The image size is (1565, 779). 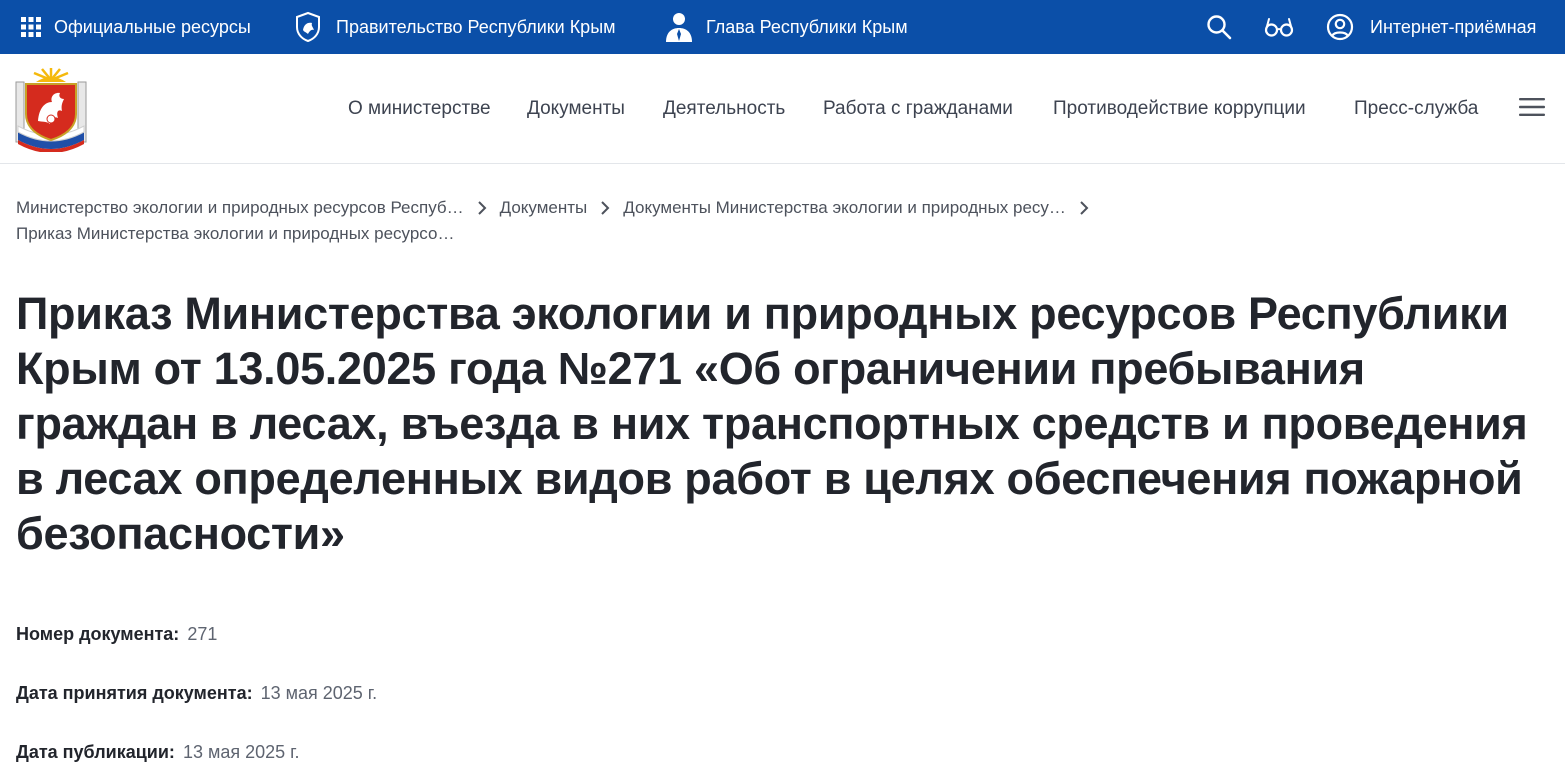 I want to click on nav-press-service: Пресс-служба, so click(x=1416, y=109).